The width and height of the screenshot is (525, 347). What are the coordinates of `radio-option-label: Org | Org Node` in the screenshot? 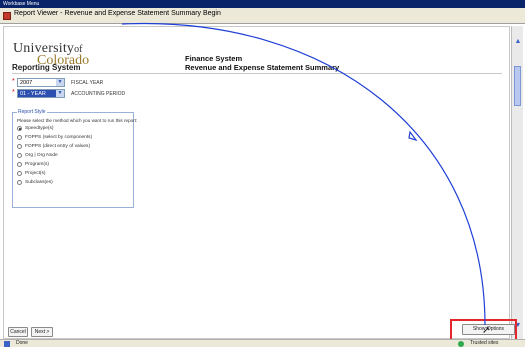 It's located at (41, 155).